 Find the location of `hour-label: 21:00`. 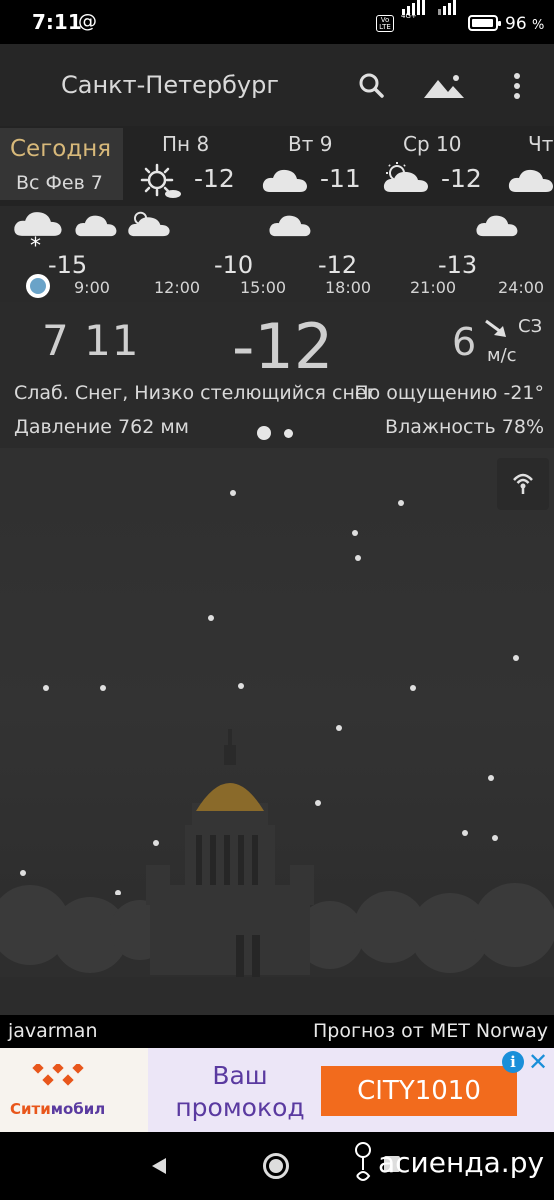

hour-label: 21:00 is located at coordinates (433, 287).